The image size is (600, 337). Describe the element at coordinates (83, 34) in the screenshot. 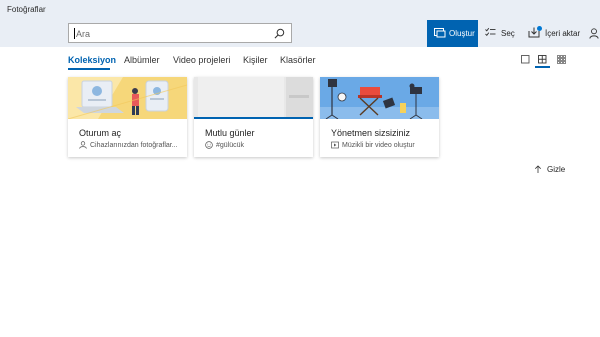

I see `search-placeholder: Ara` at that location.